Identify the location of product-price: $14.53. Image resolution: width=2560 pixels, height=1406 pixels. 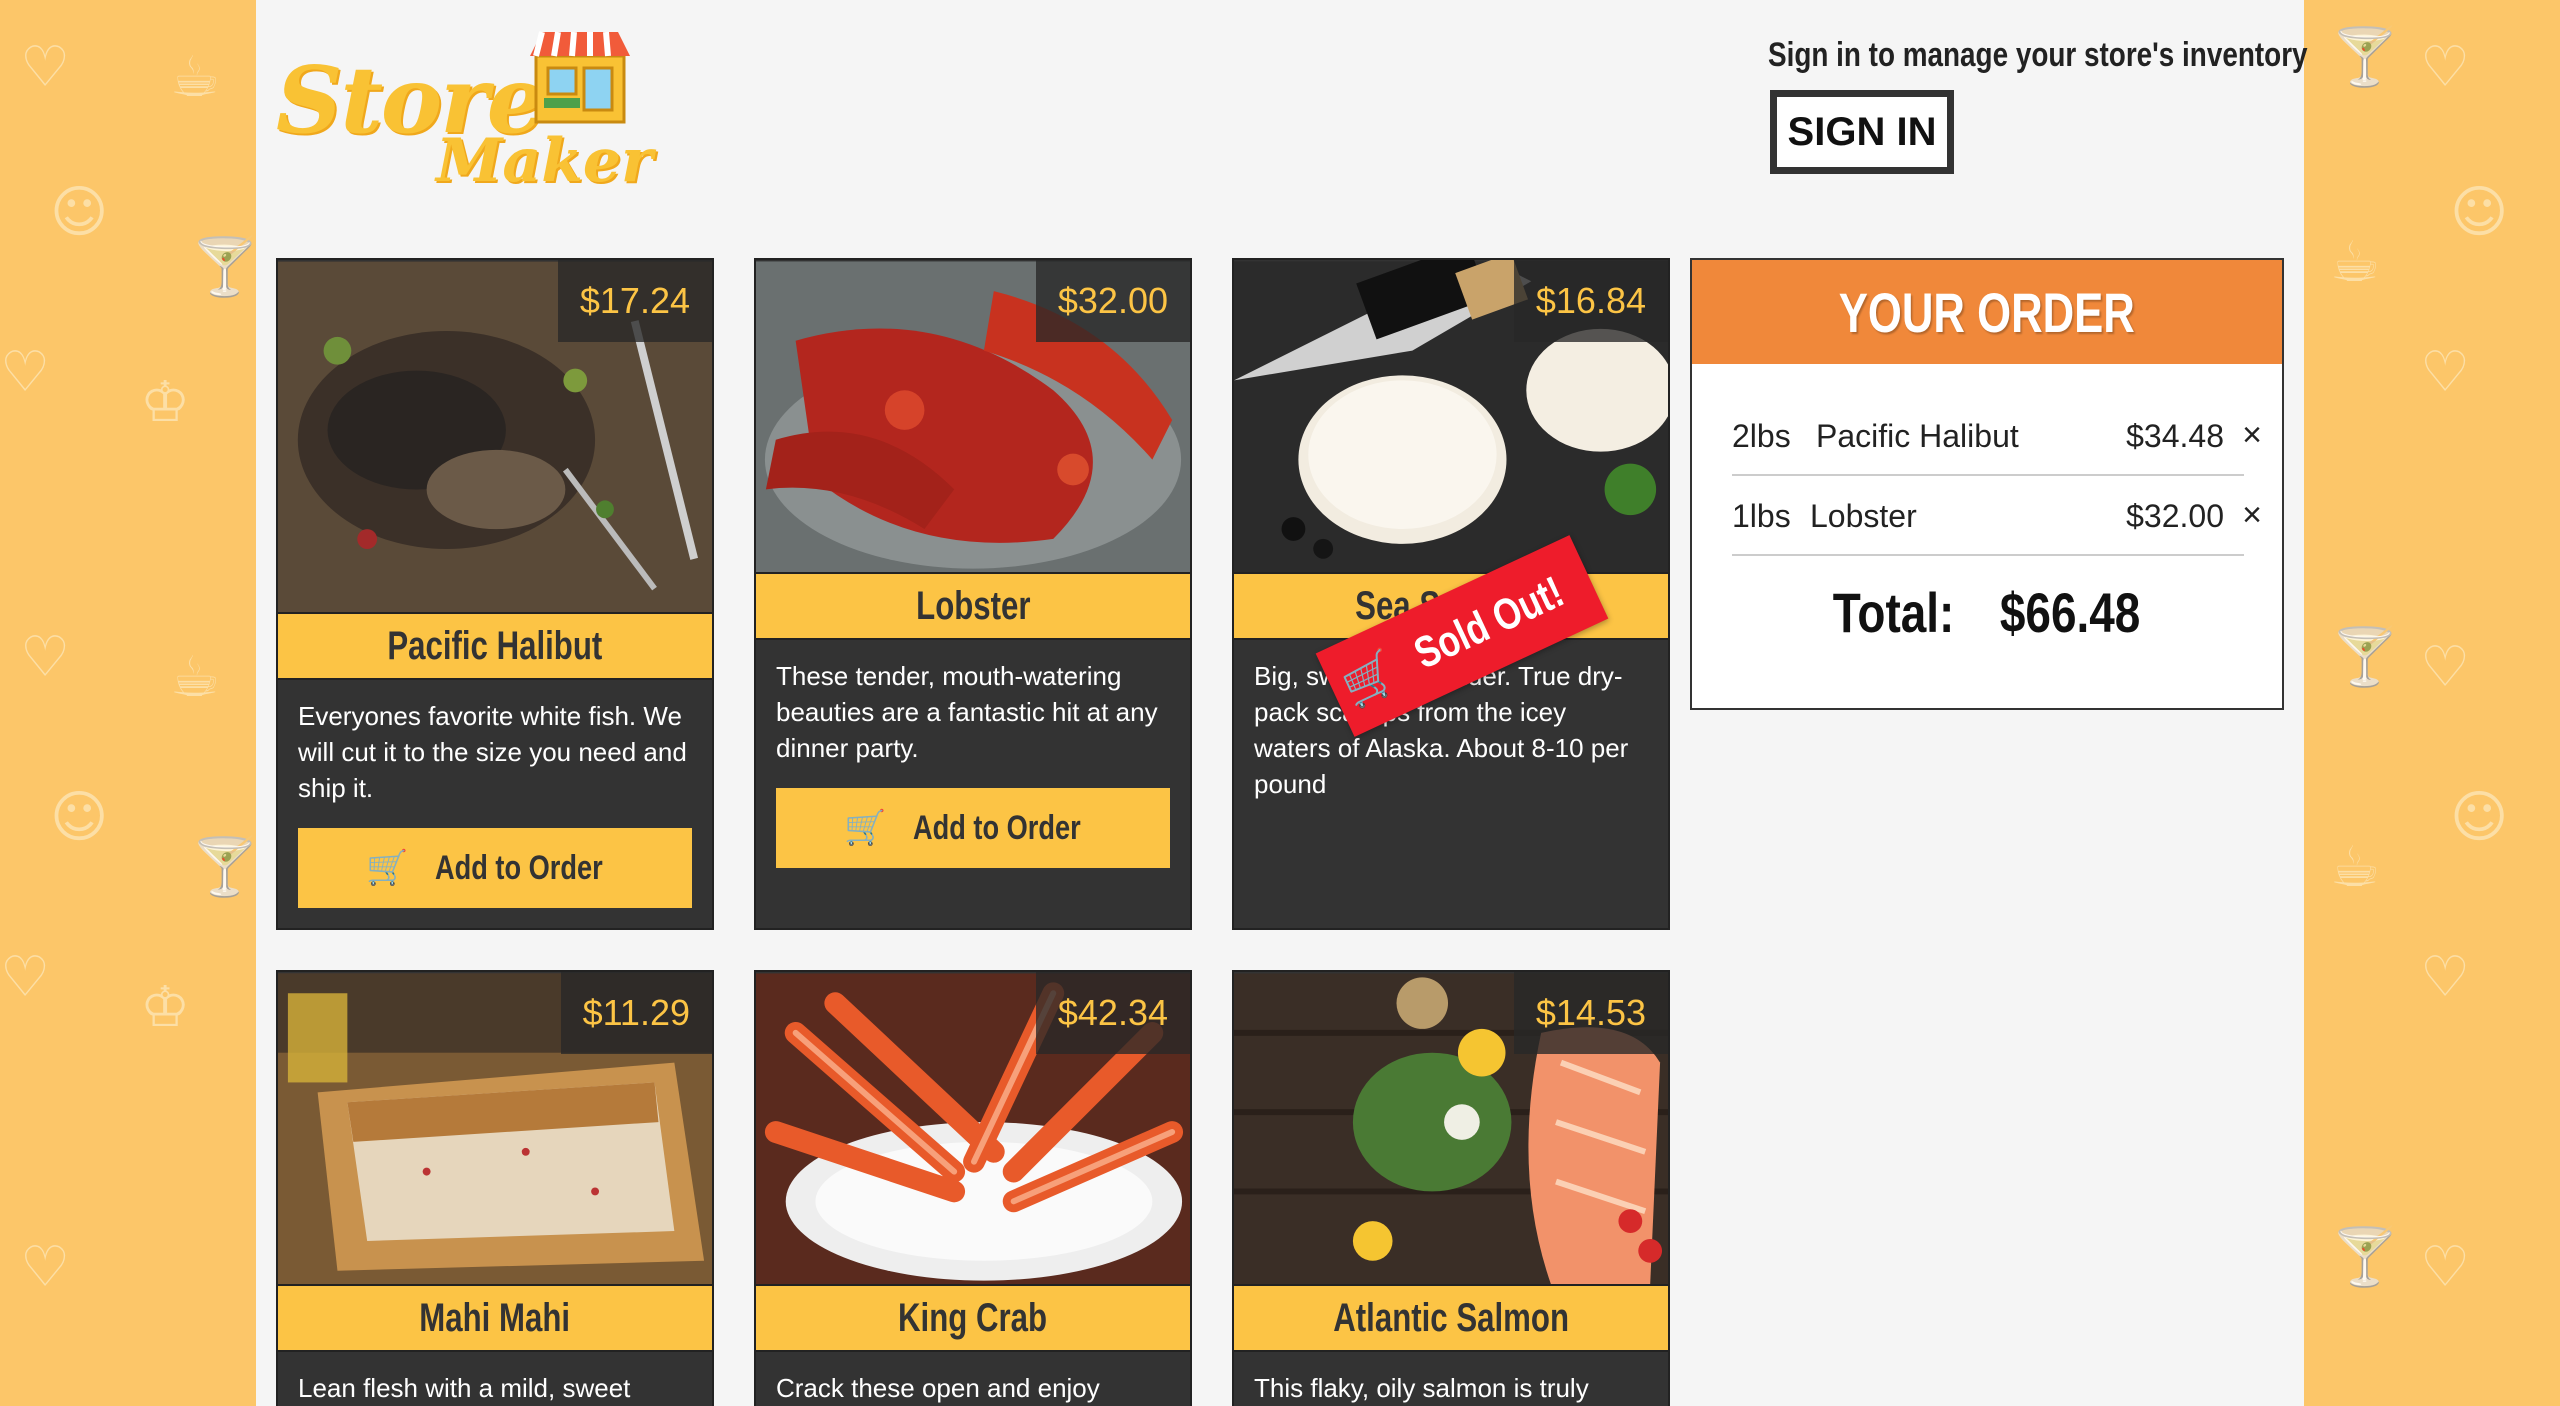
(1590, 1013).